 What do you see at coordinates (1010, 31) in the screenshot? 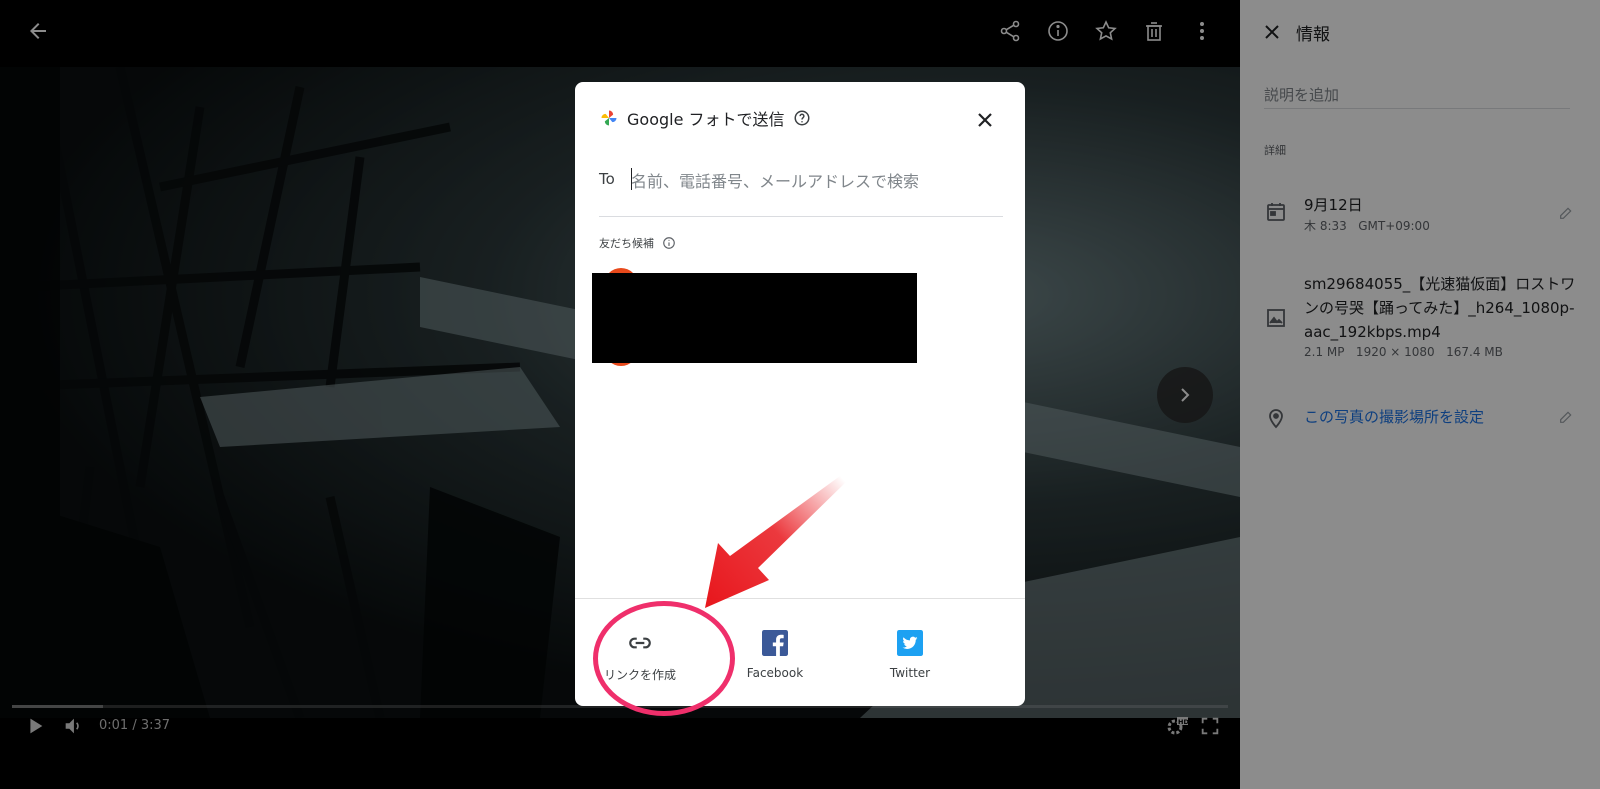
I see `share-icon` at bounding box center [1010, 31].